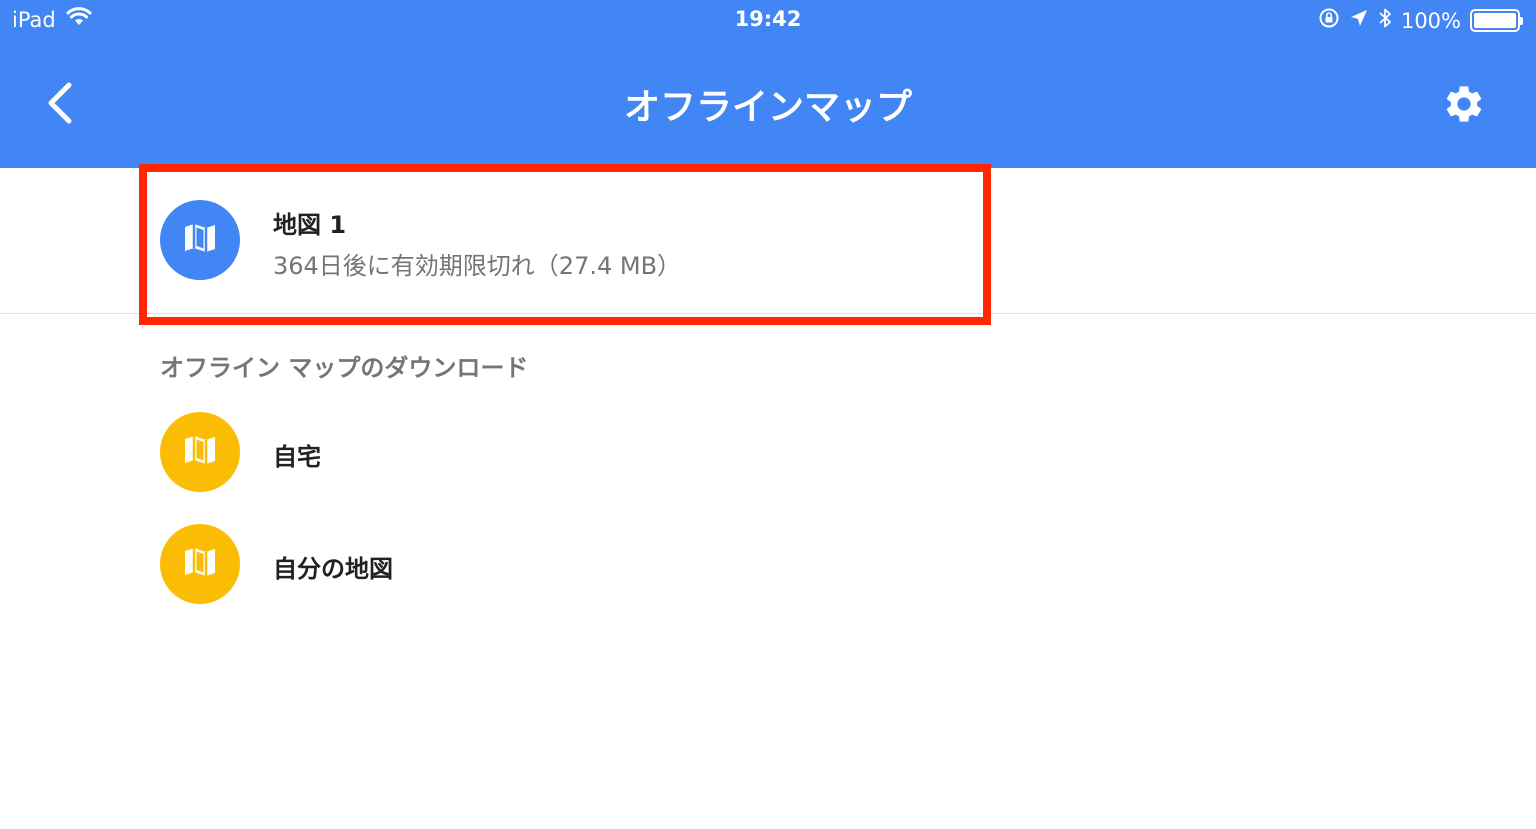 The width and height of the screenshot is (1536, 829). Describe the element at coordinates (768, 564) in the screenshot. I see `download-item-my-maps: 自分の地図` at that location.